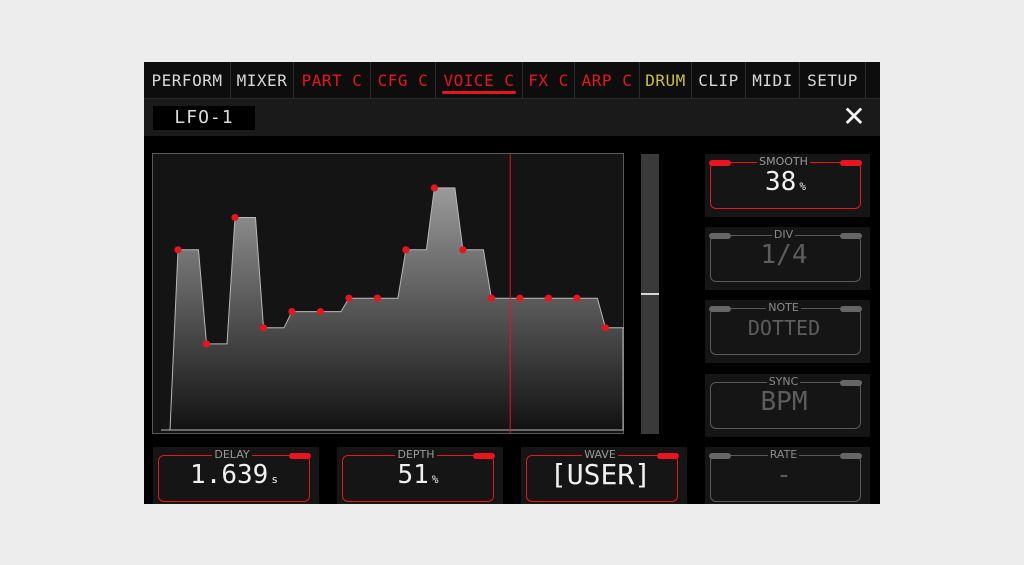  I want to click on control-value: 1.639 s, so click(234, 475).